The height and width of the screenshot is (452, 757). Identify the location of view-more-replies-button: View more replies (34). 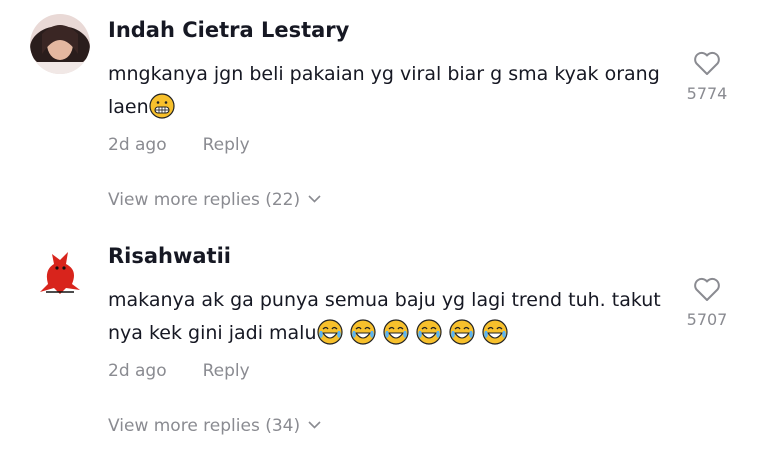
(214, 425).